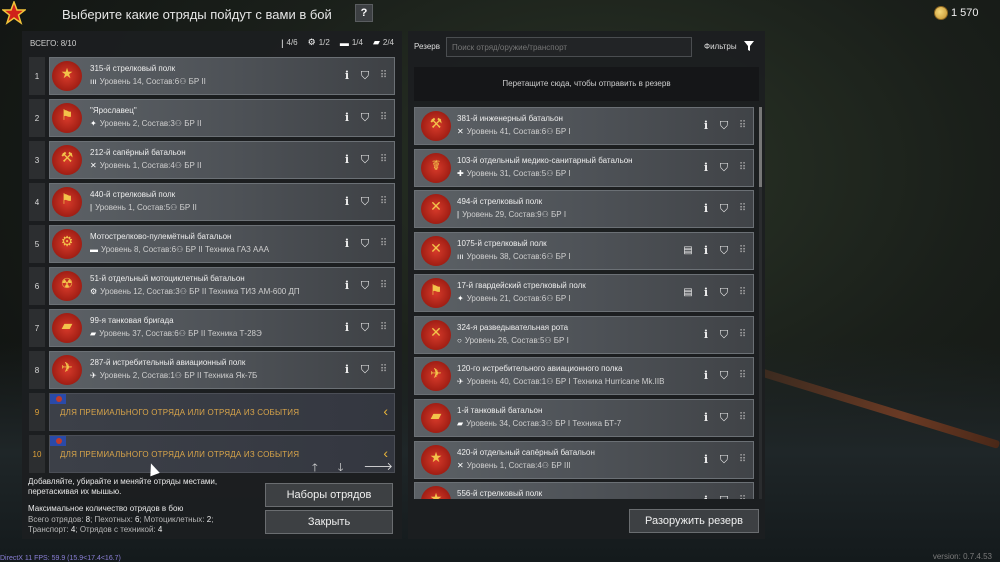  I want to click on filters-button: Фильтры, so click(720, 46).